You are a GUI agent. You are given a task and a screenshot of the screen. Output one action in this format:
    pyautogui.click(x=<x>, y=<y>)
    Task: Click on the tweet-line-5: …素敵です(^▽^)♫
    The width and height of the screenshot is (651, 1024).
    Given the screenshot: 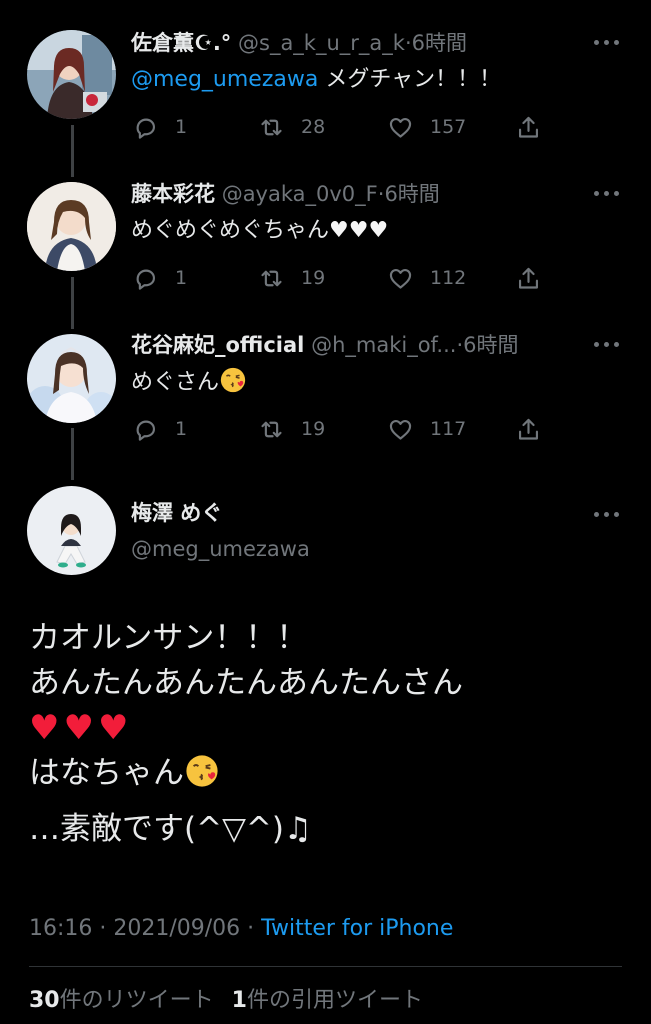 What is the action you would take?
    pyautogui.click(x=170, y=829)
    